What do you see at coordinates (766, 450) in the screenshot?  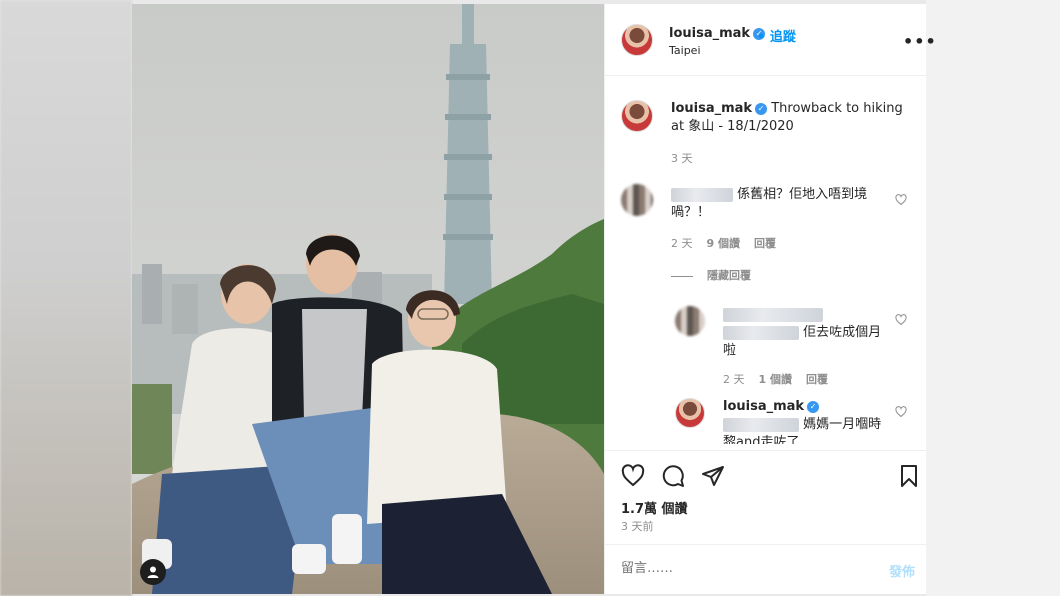 I see `actions-divider` at bounding box center [766, 450].